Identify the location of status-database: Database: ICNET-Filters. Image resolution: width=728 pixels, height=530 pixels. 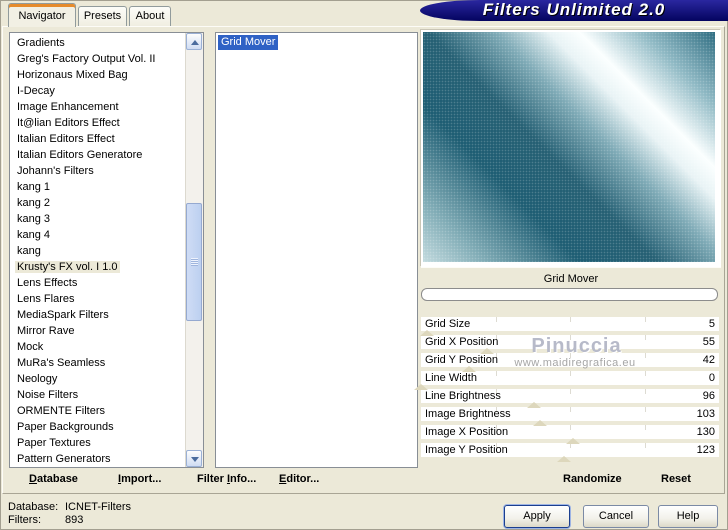
(69, 507).